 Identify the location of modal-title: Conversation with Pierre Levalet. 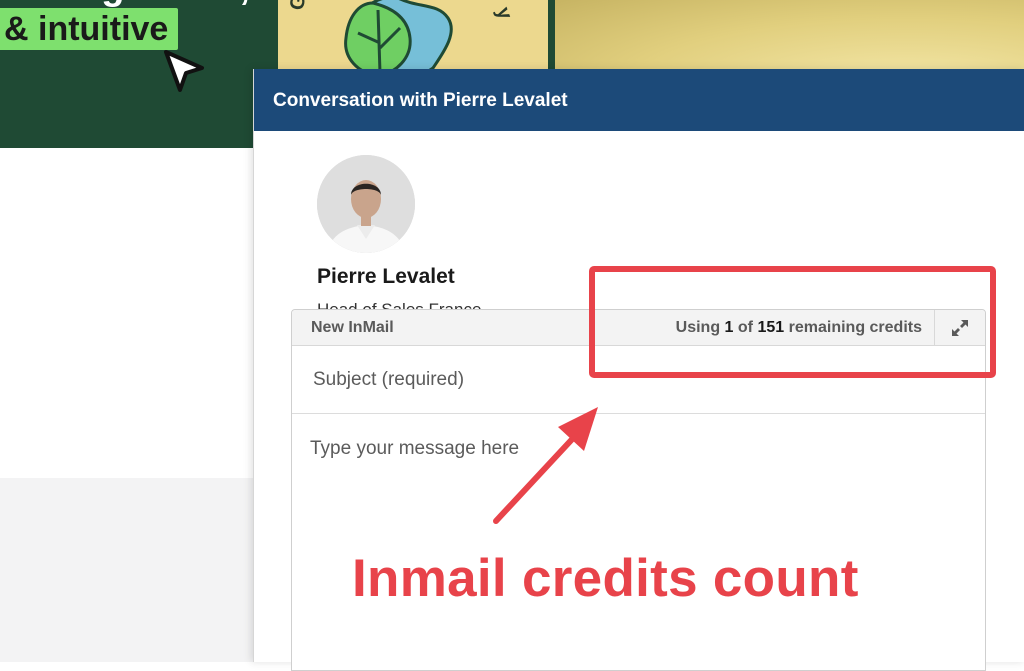
(420, 100).